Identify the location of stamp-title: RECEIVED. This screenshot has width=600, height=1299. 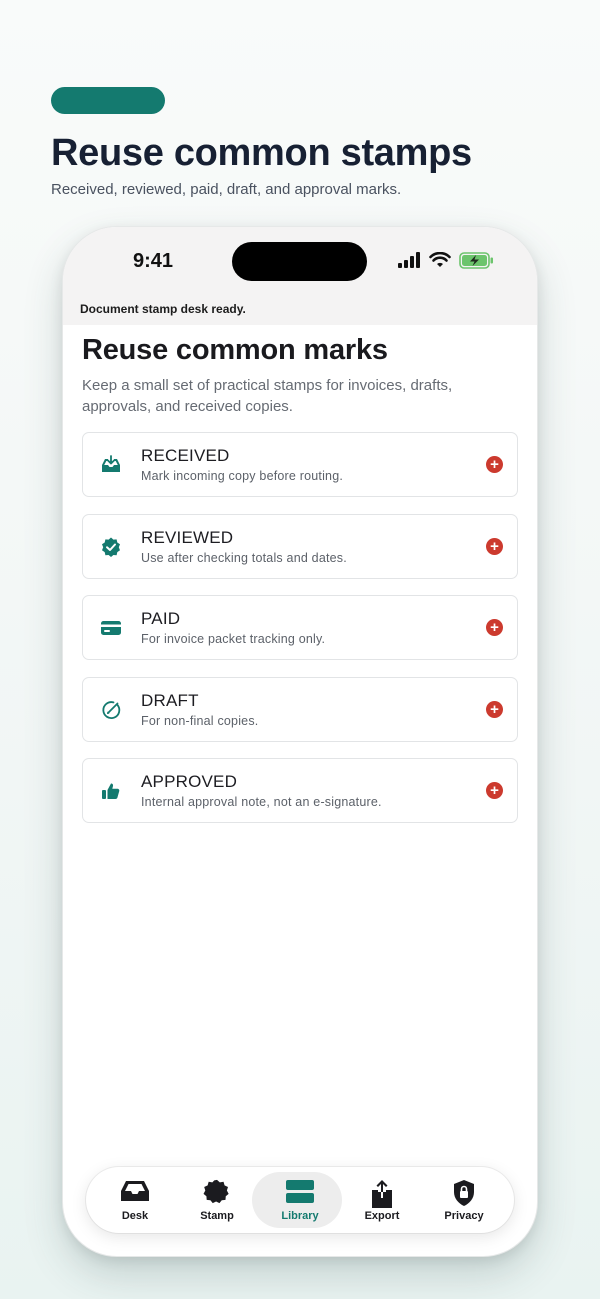
(185, 455).